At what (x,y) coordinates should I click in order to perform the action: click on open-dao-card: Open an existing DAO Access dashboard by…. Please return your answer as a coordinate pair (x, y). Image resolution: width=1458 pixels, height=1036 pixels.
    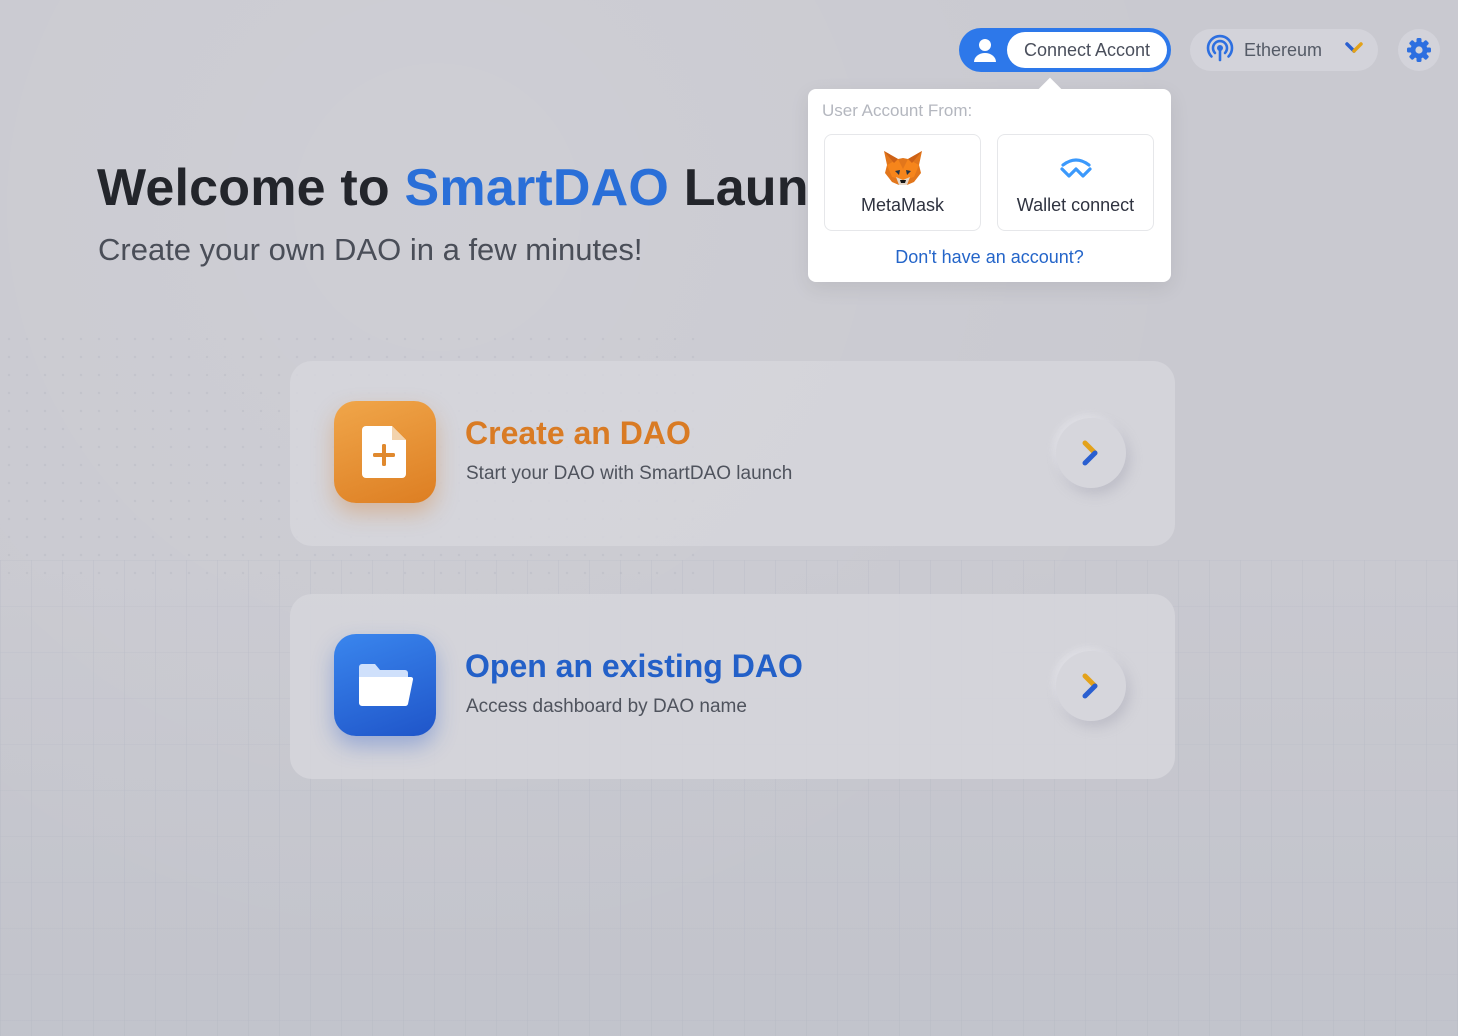
    Looking at the image, I should click on (732, 686).